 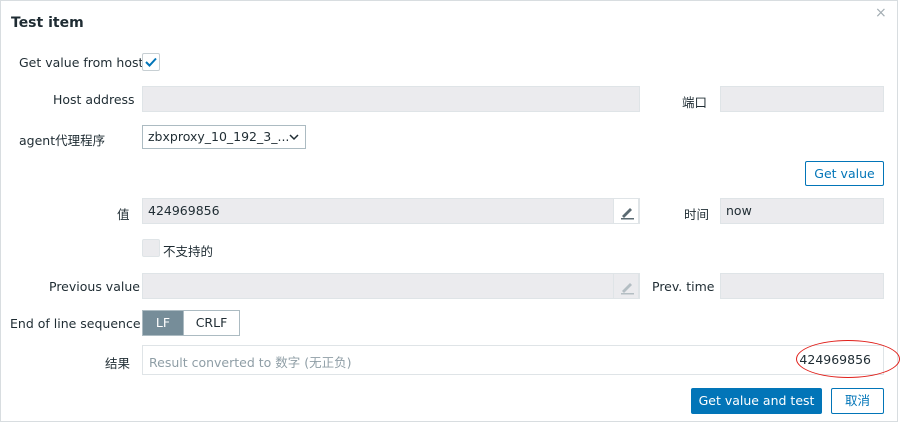 What do you see at coordinates (211, 323) in the screenshot?
I see `eol-option-crlf: CRLF` at bounding box center [211, 323].